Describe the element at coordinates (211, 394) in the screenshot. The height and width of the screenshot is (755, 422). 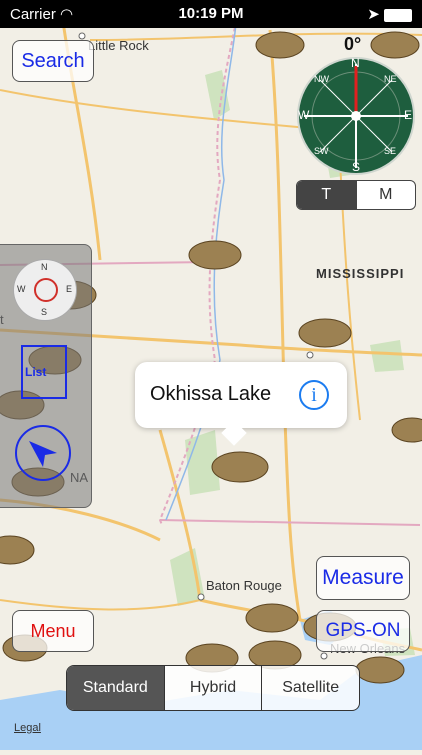
I see `callout-title: Okhissa Lake` at that location.